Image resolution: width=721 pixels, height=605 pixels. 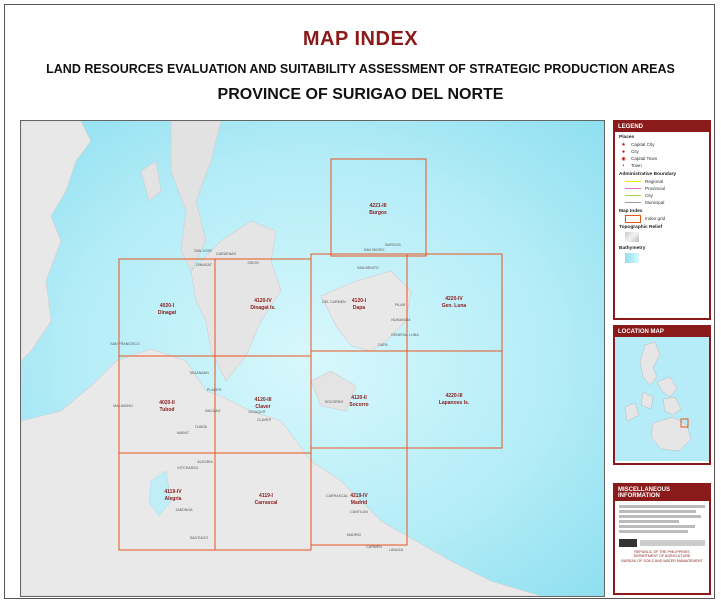 I want to click on star-icon: ★, so click(x=623, y=144).